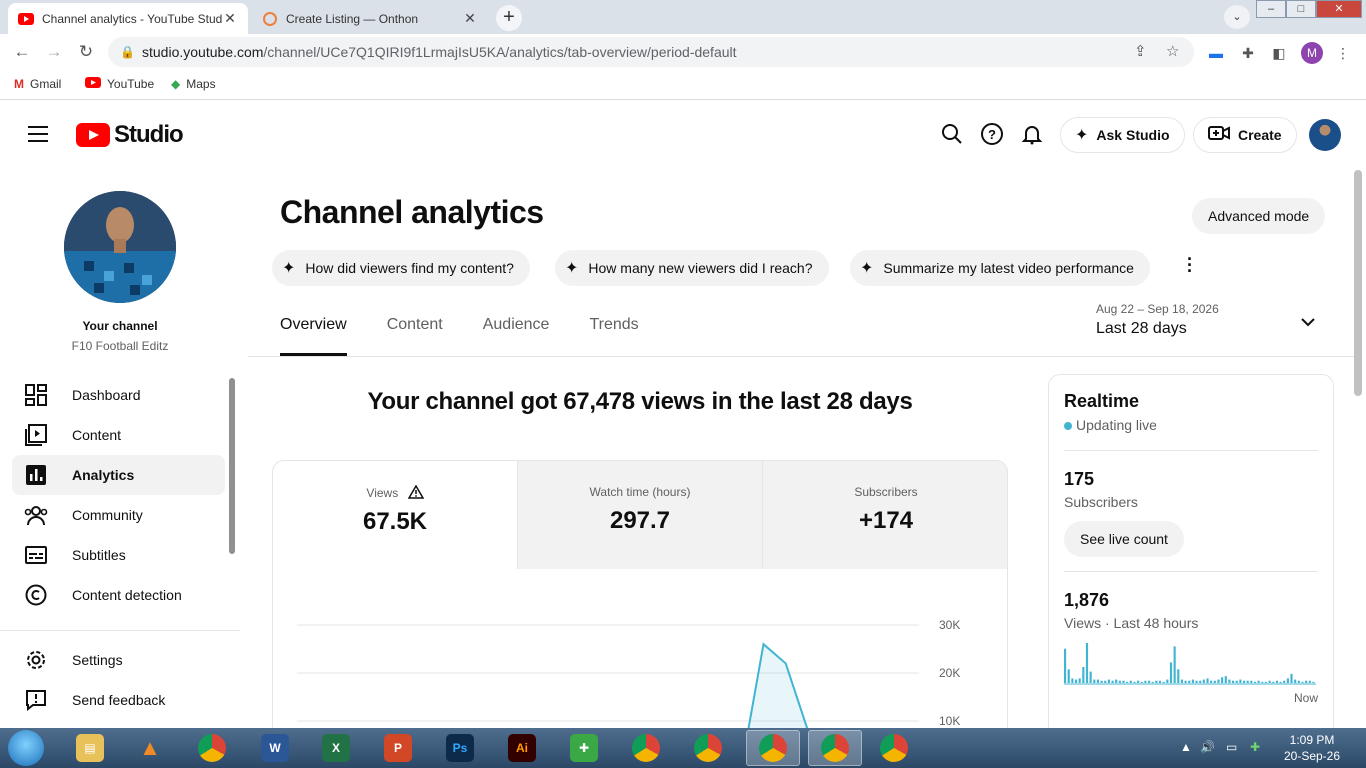 Image resolution: width=1366 pixels, height=768 pixels. Describe the element at coordinates (118, 515) in the screenshot. I see `sidebar-item-community: Community` at that location.